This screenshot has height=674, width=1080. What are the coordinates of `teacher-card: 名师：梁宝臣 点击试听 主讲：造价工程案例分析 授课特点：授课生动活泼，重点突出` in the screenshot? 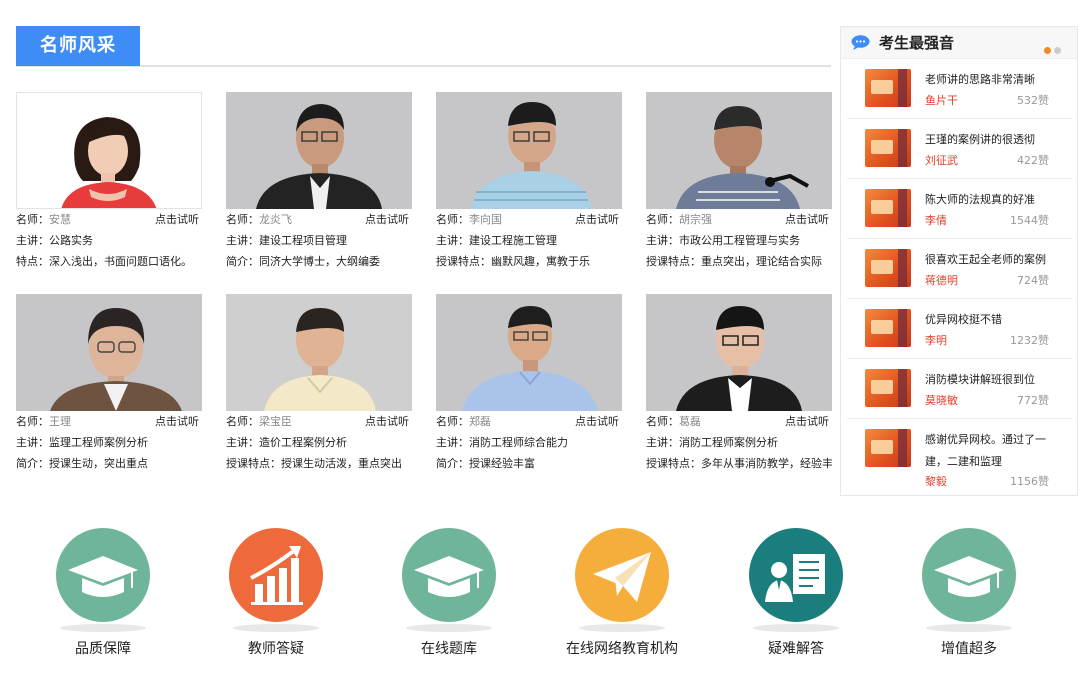 It's located at (319, 384).